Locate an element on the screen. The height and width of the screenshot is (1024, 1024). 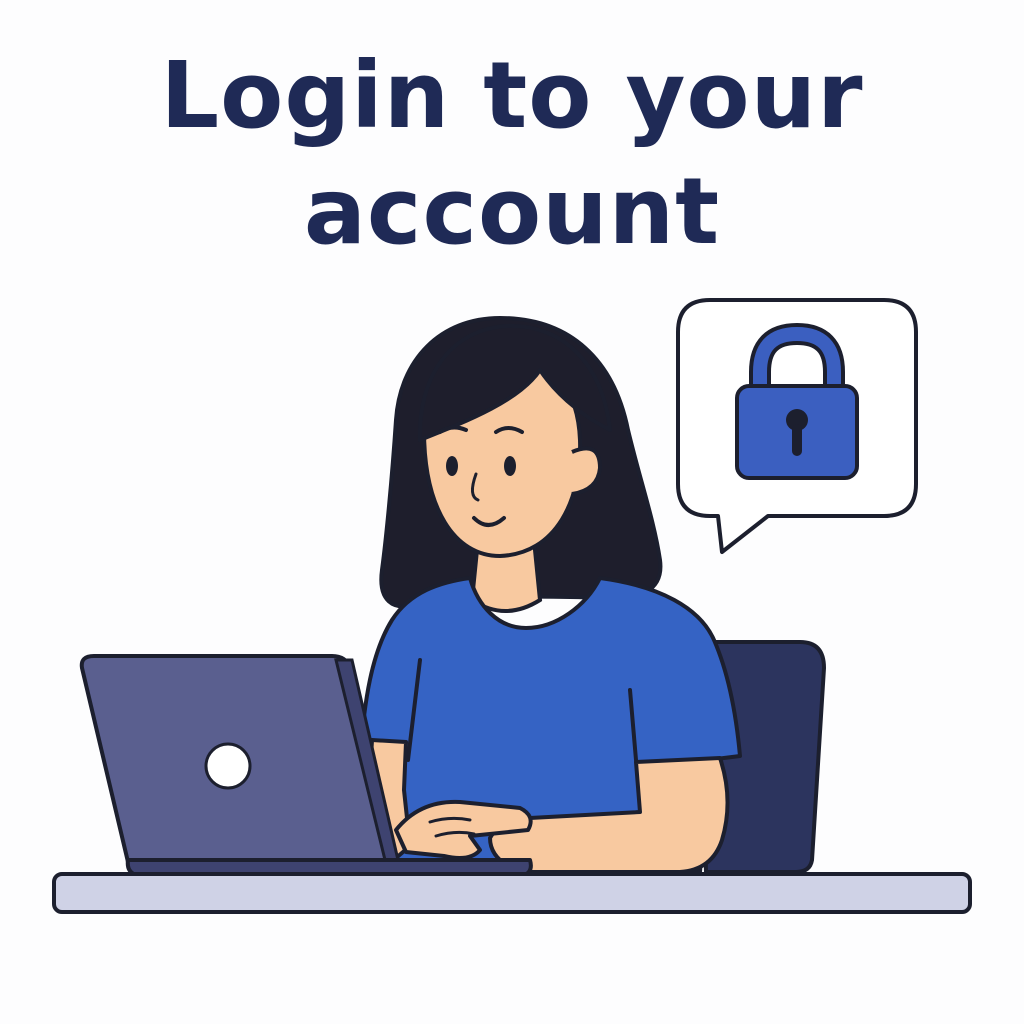
desk is located at coordinates (512, 893).